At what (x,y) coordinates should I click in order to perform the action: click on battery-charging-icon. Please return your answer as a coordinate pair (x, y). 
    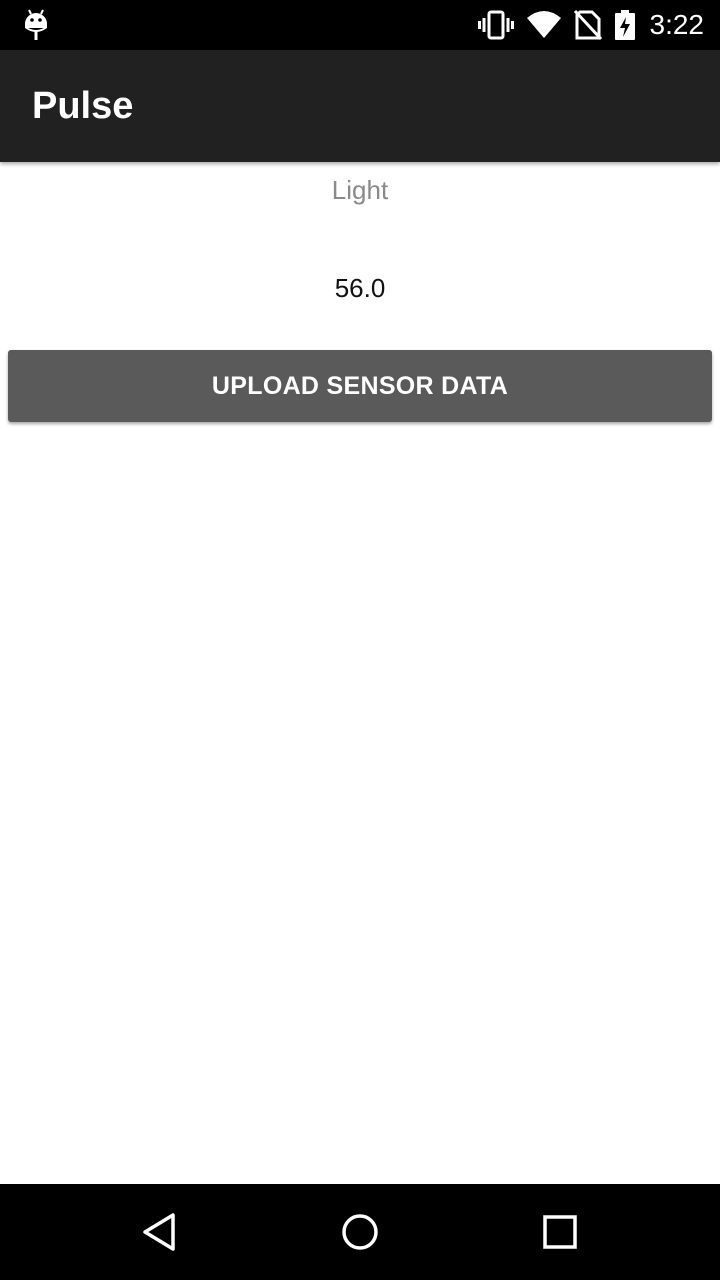
    Looking at the image, I should click on (625, 25).